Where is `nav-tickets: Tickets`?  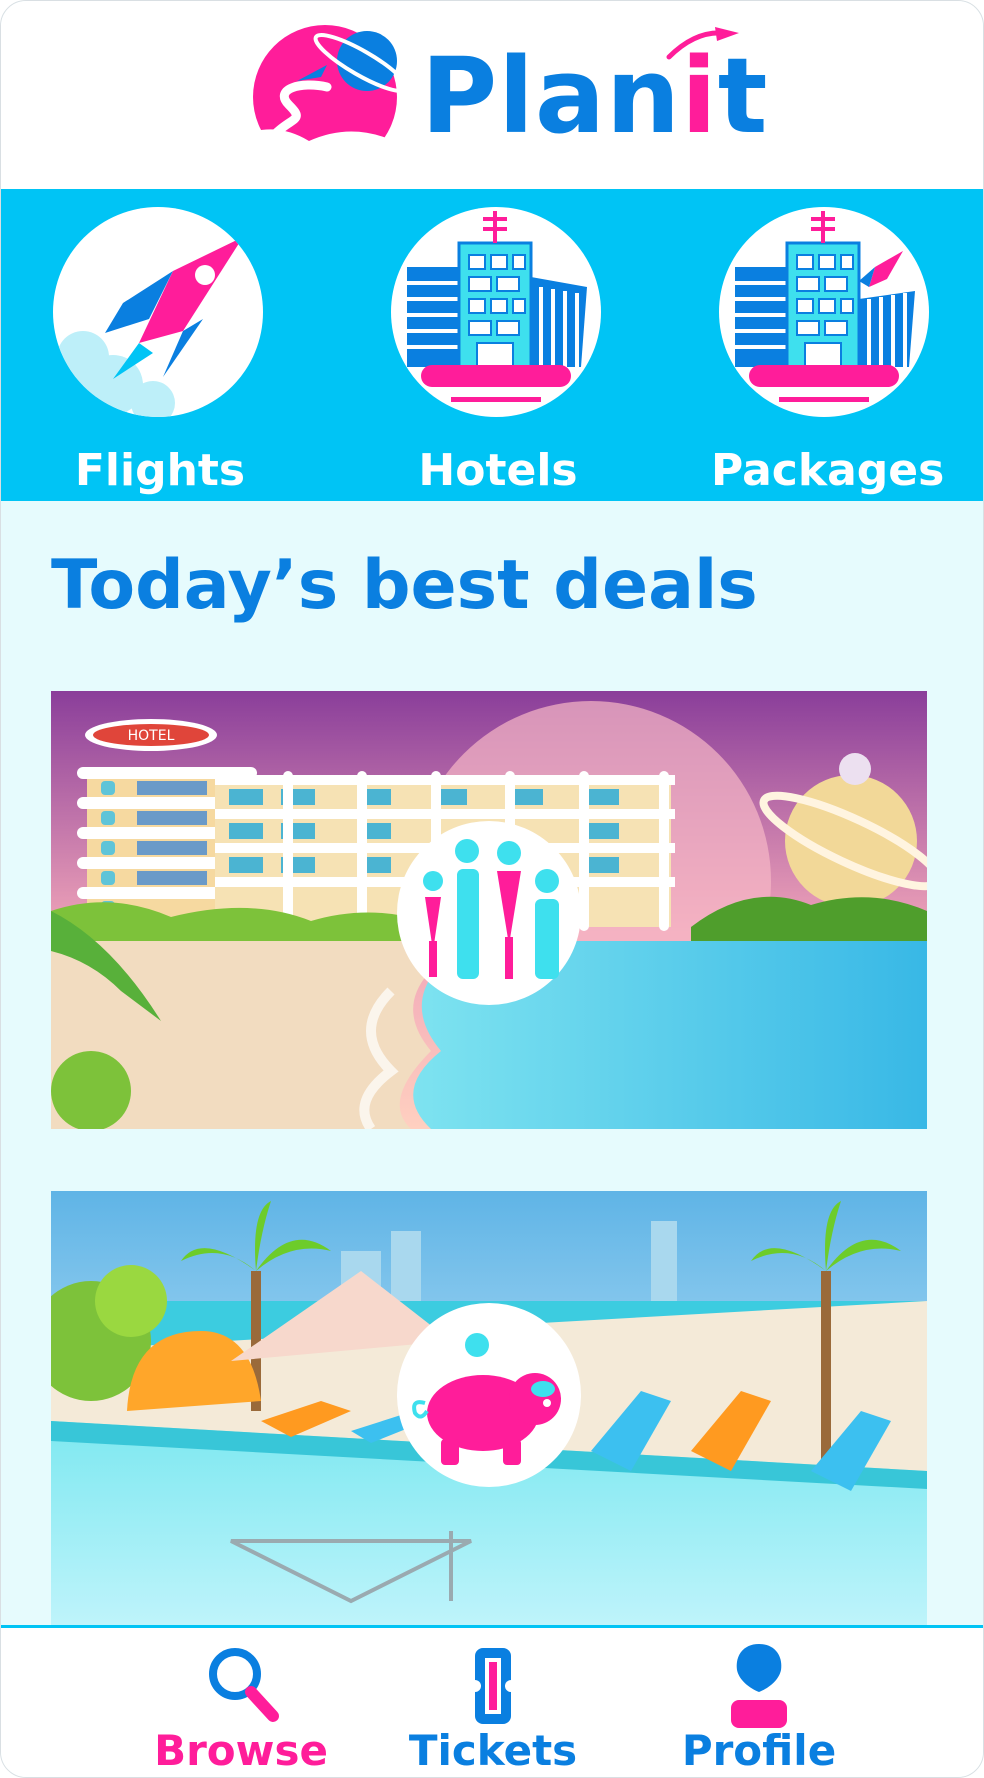 nav-tickets: Tickets is located at coordinates (493, 1709).